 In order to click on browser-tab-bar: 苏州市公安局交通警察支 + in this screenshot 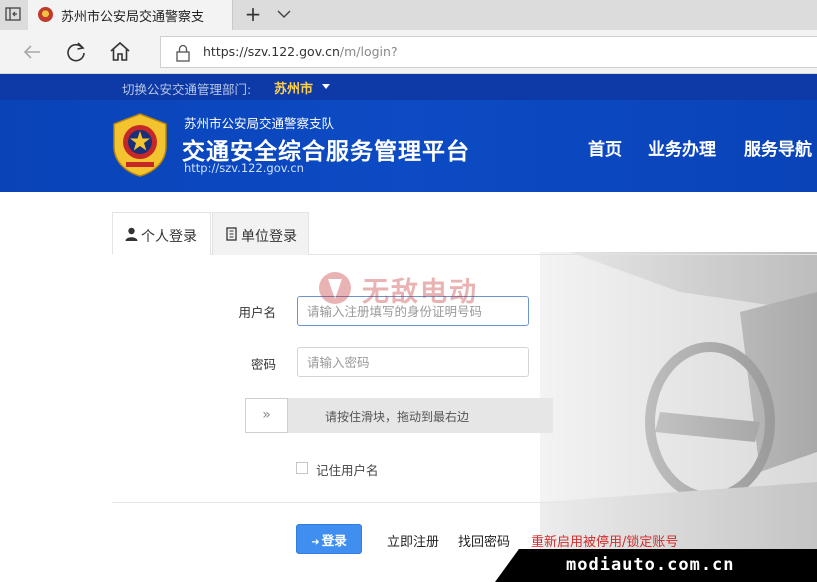, I will do `click(408, 15)`.